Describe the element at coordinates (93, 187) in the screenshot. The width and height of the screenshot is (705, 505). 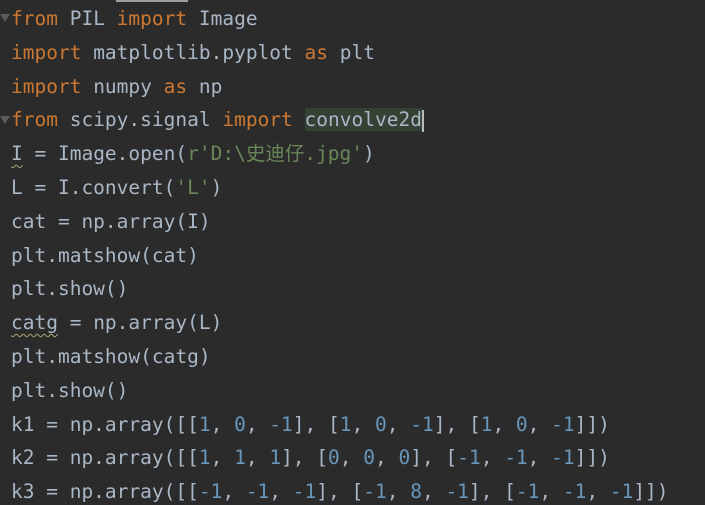
I see `code-text: L = I.convert(` at that location.